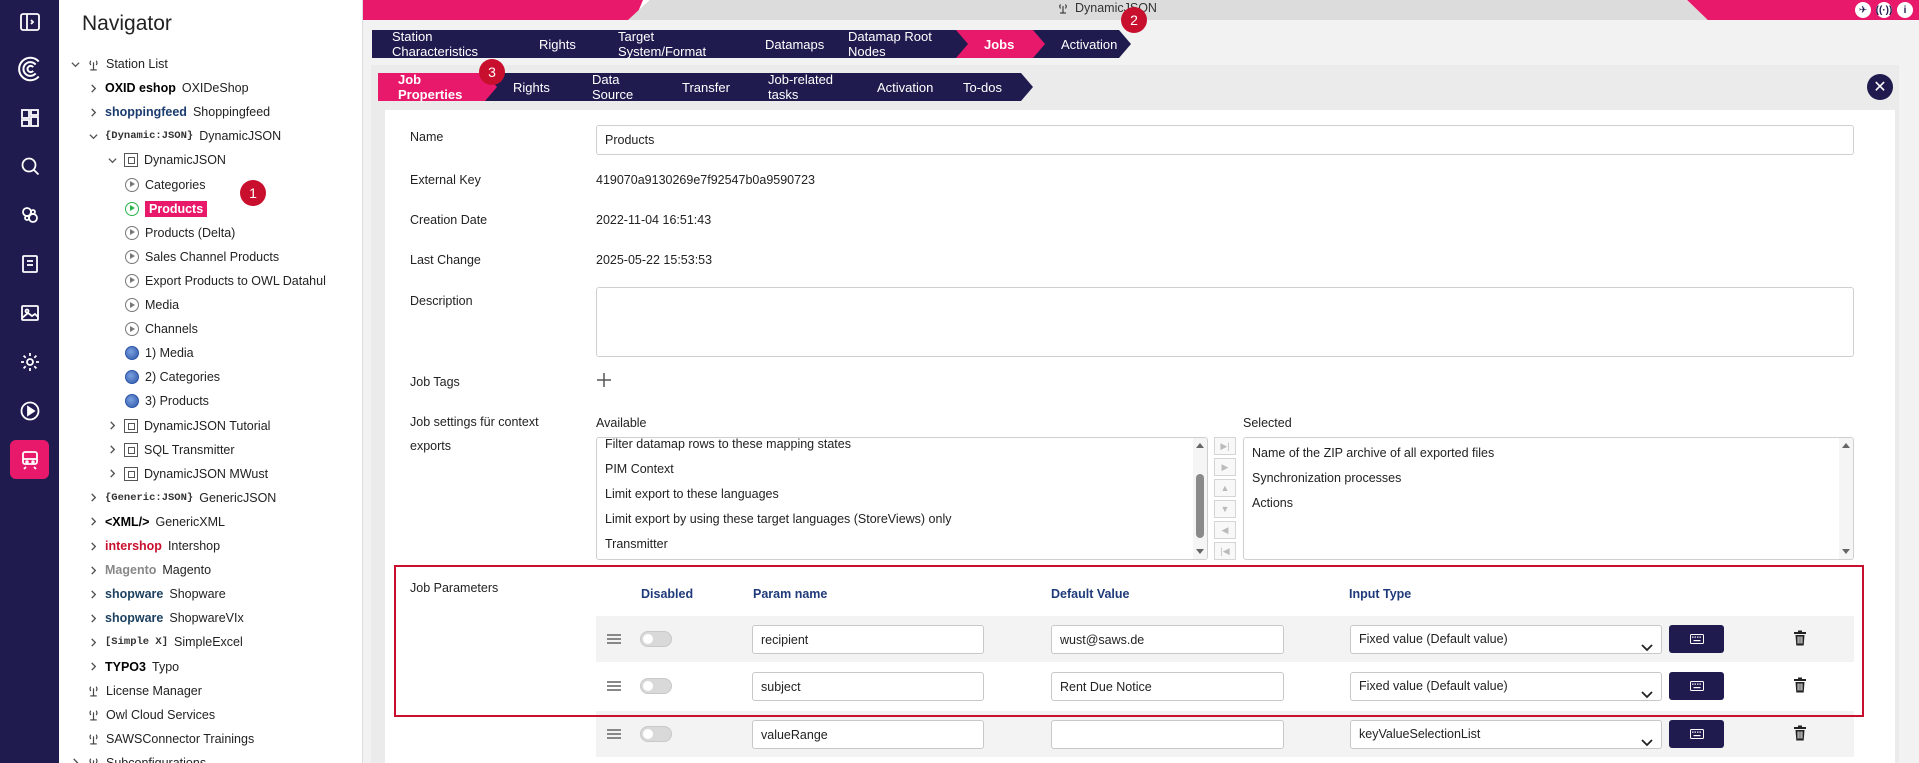 The width and height of the screenshot is (1919, 763). What do you see at coordinates (785, 44) in the screenshot?
I see `station-tab-3: Datamaps` at bounding box center [785, 44].